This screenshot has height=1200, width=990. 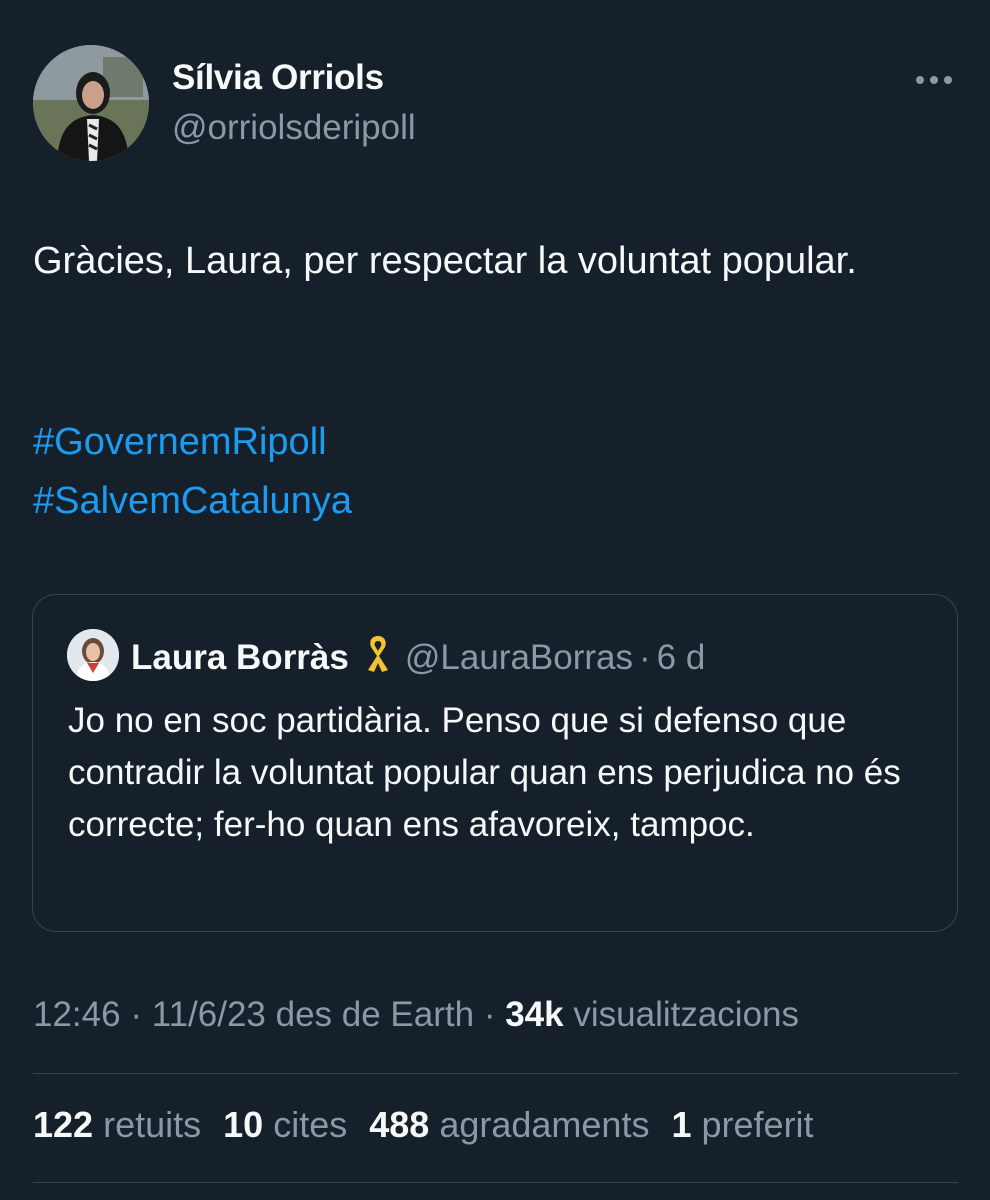 I want to click on bookmarks-count: 1, so click(x=681, y=1124).